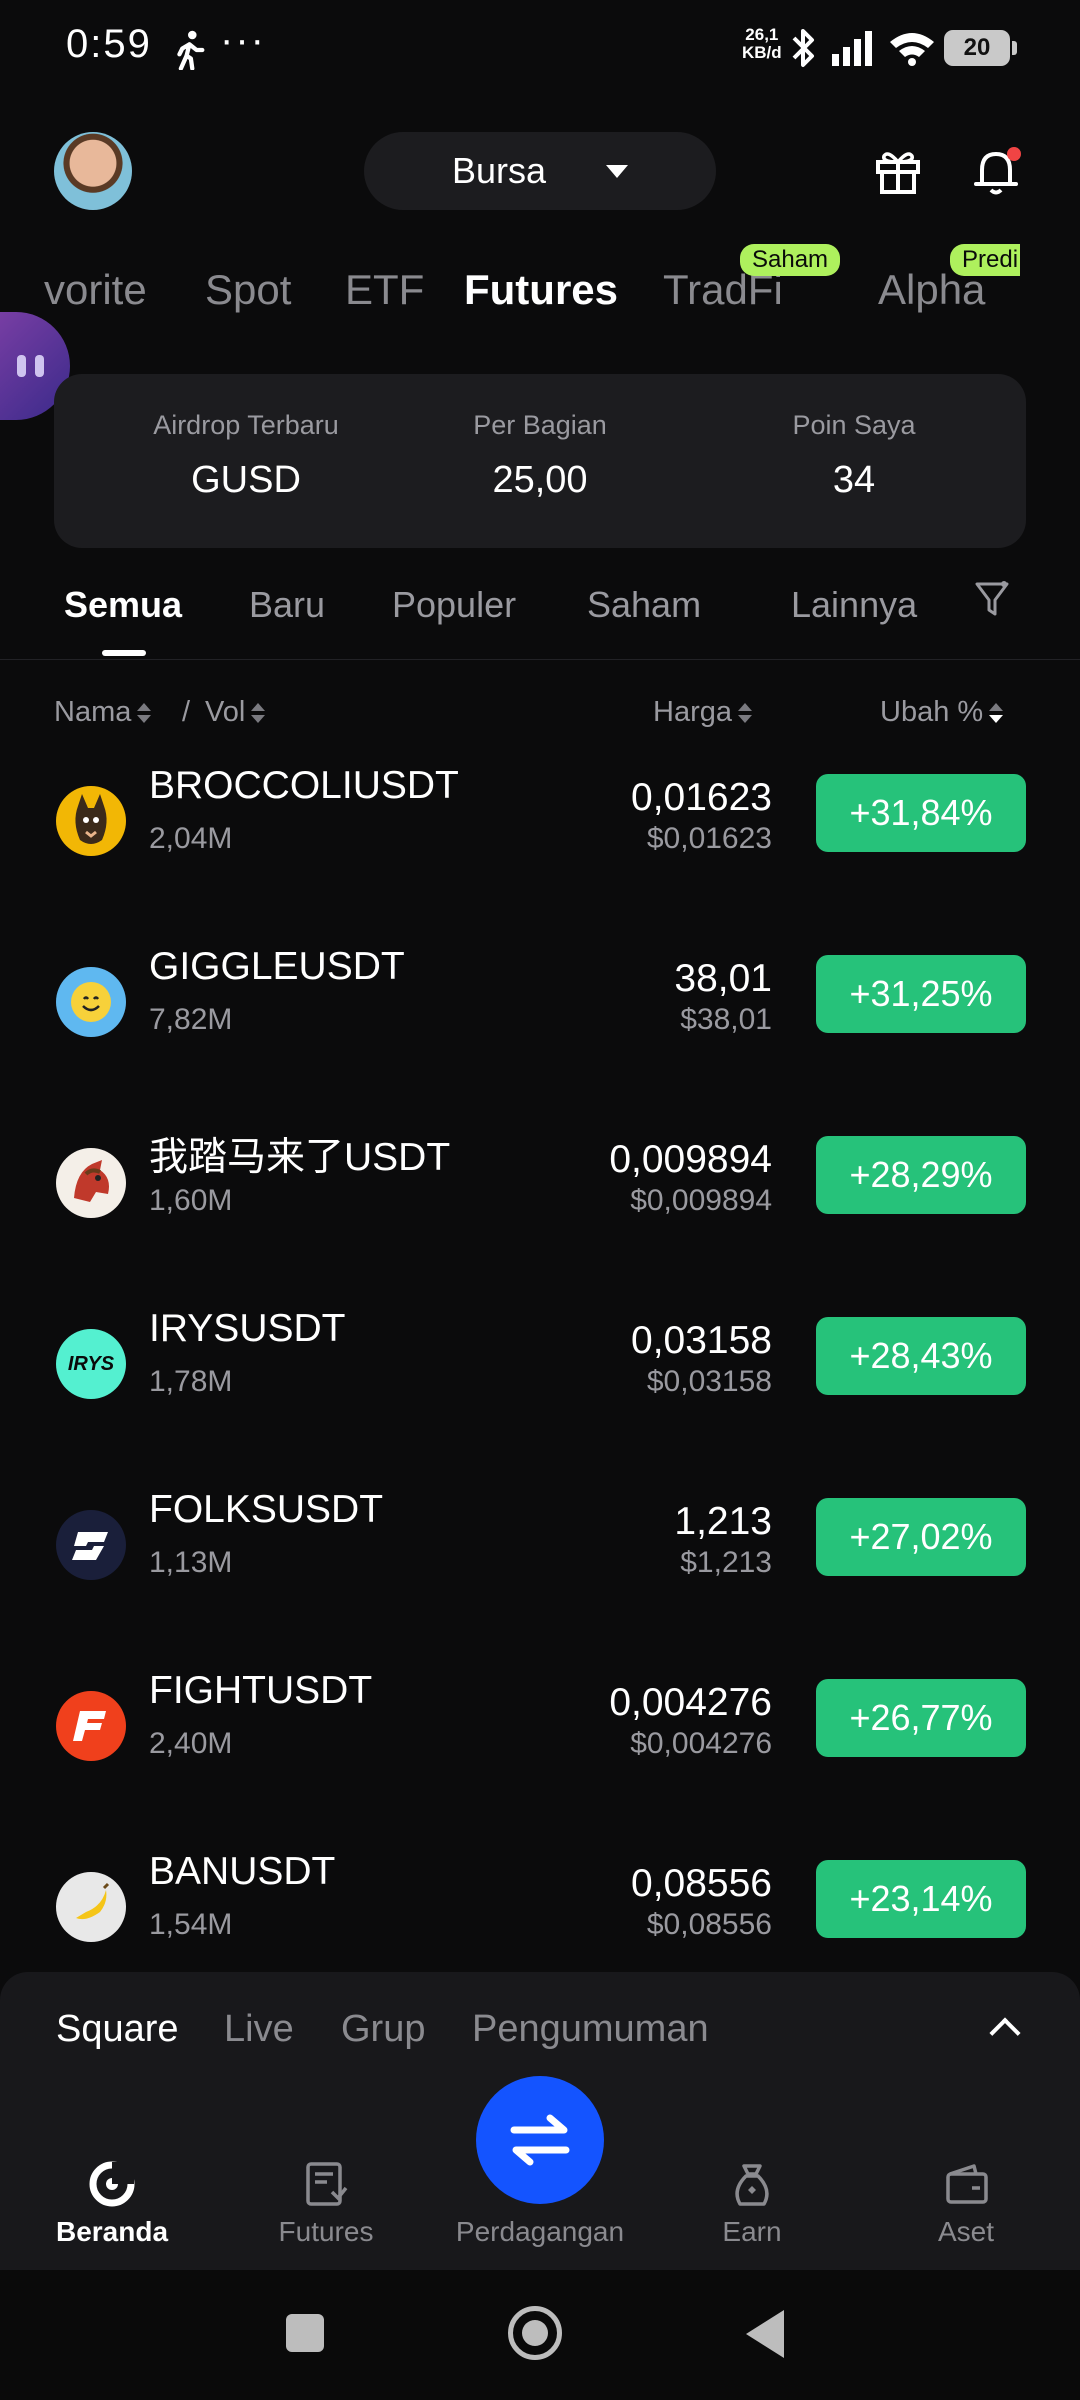 Image resolution: width=1080 pixels, height=2400 pixels. I want to click on folks-icon, so click(91, 1545).